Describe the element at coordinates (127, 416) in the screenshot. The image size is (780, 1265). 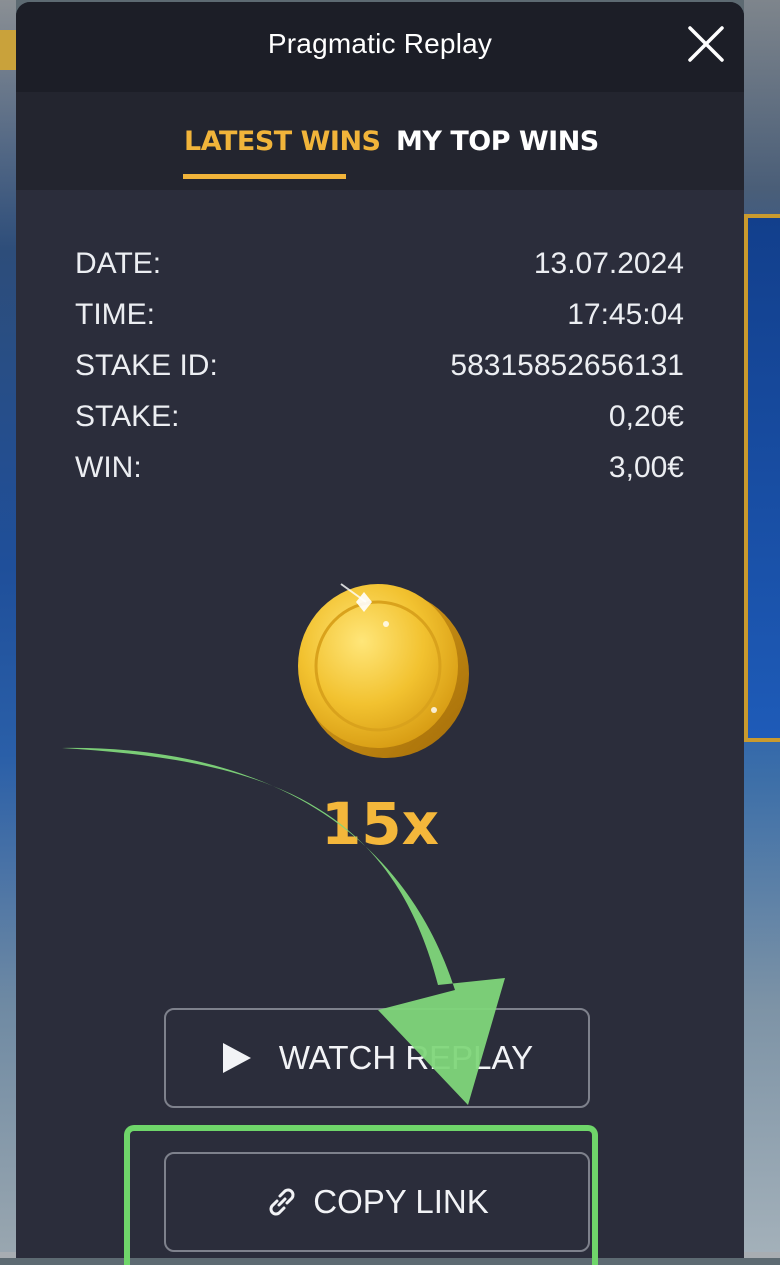
I see `detail-label: STAKE:` at that location.